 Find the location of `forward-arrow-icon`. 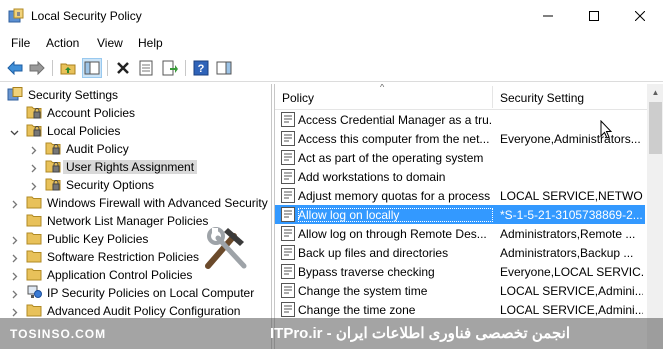

forward-arrow-icon is located at coordinates (37, 68).